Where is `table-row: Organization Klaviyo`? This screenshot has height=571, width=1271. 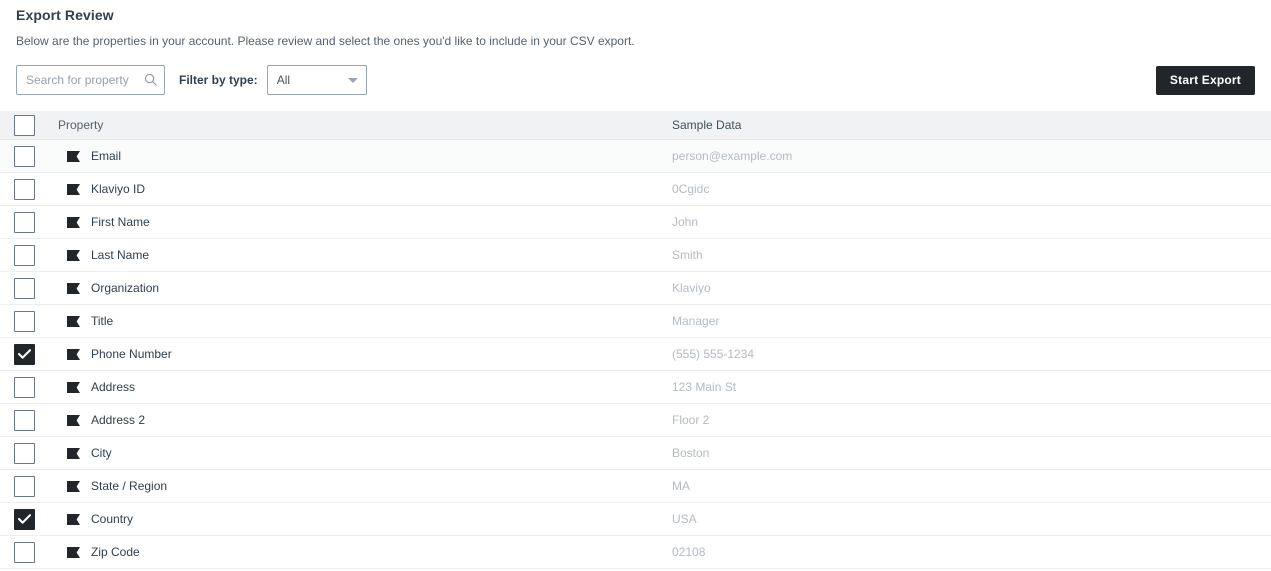 table-row: Organization Klaviyo is located at coordinates (635, 288).